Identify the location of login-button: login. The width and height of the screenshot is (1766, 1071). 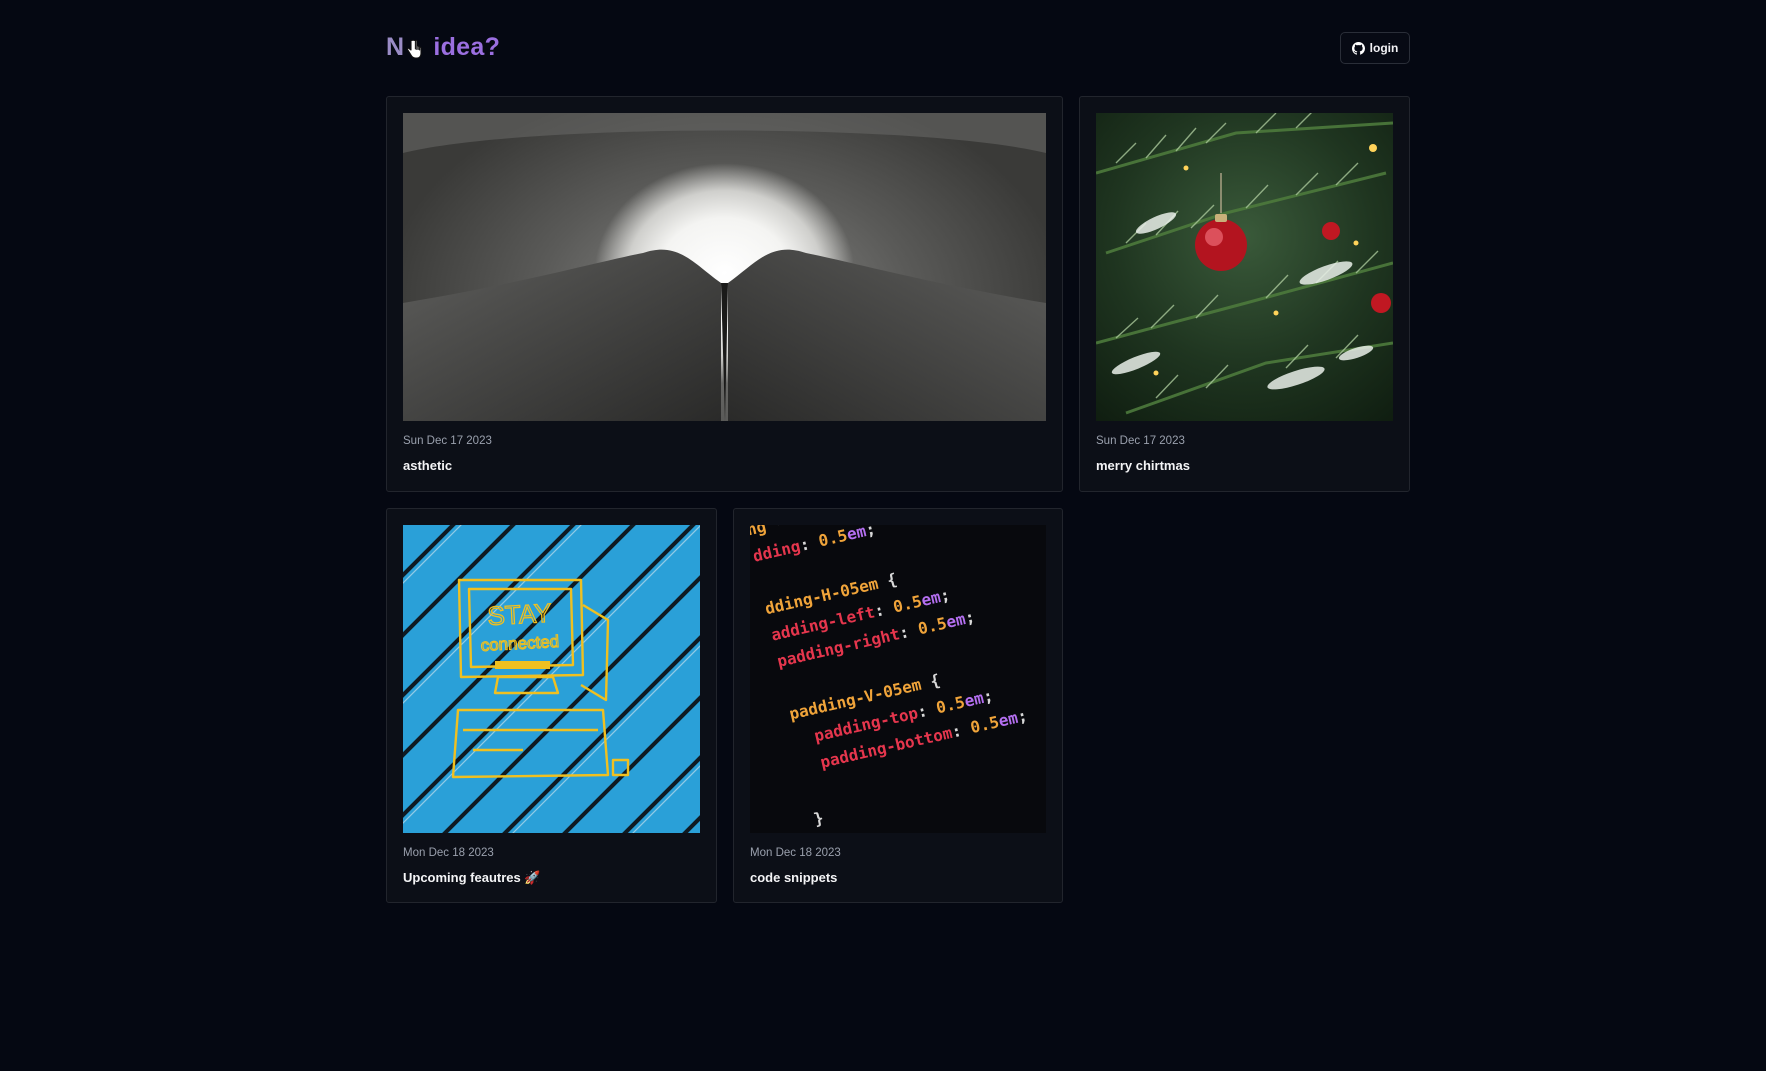
(1375, 48).